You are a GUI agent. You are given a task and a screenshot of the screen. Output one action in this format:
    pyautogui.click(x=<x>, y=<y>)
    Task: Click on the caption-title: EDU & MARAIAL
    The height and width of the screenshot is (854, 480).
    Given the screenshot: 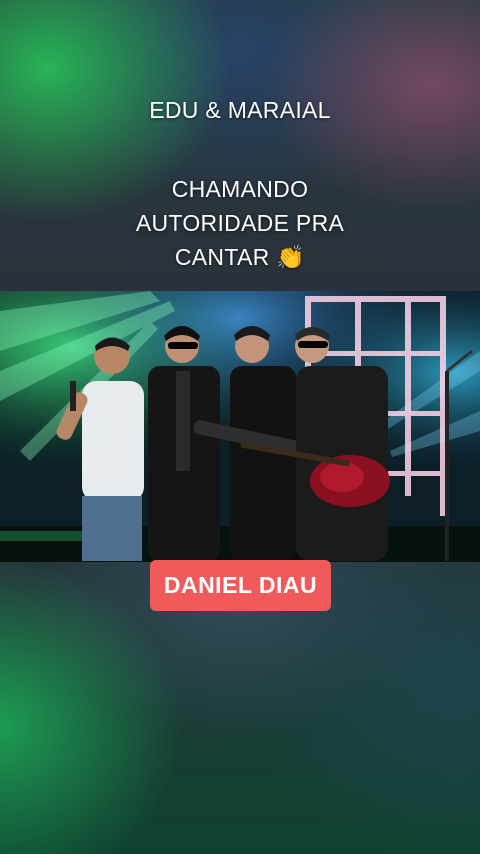 What is the action you would take?
    pyautogui.click(x=240, y=110)
    